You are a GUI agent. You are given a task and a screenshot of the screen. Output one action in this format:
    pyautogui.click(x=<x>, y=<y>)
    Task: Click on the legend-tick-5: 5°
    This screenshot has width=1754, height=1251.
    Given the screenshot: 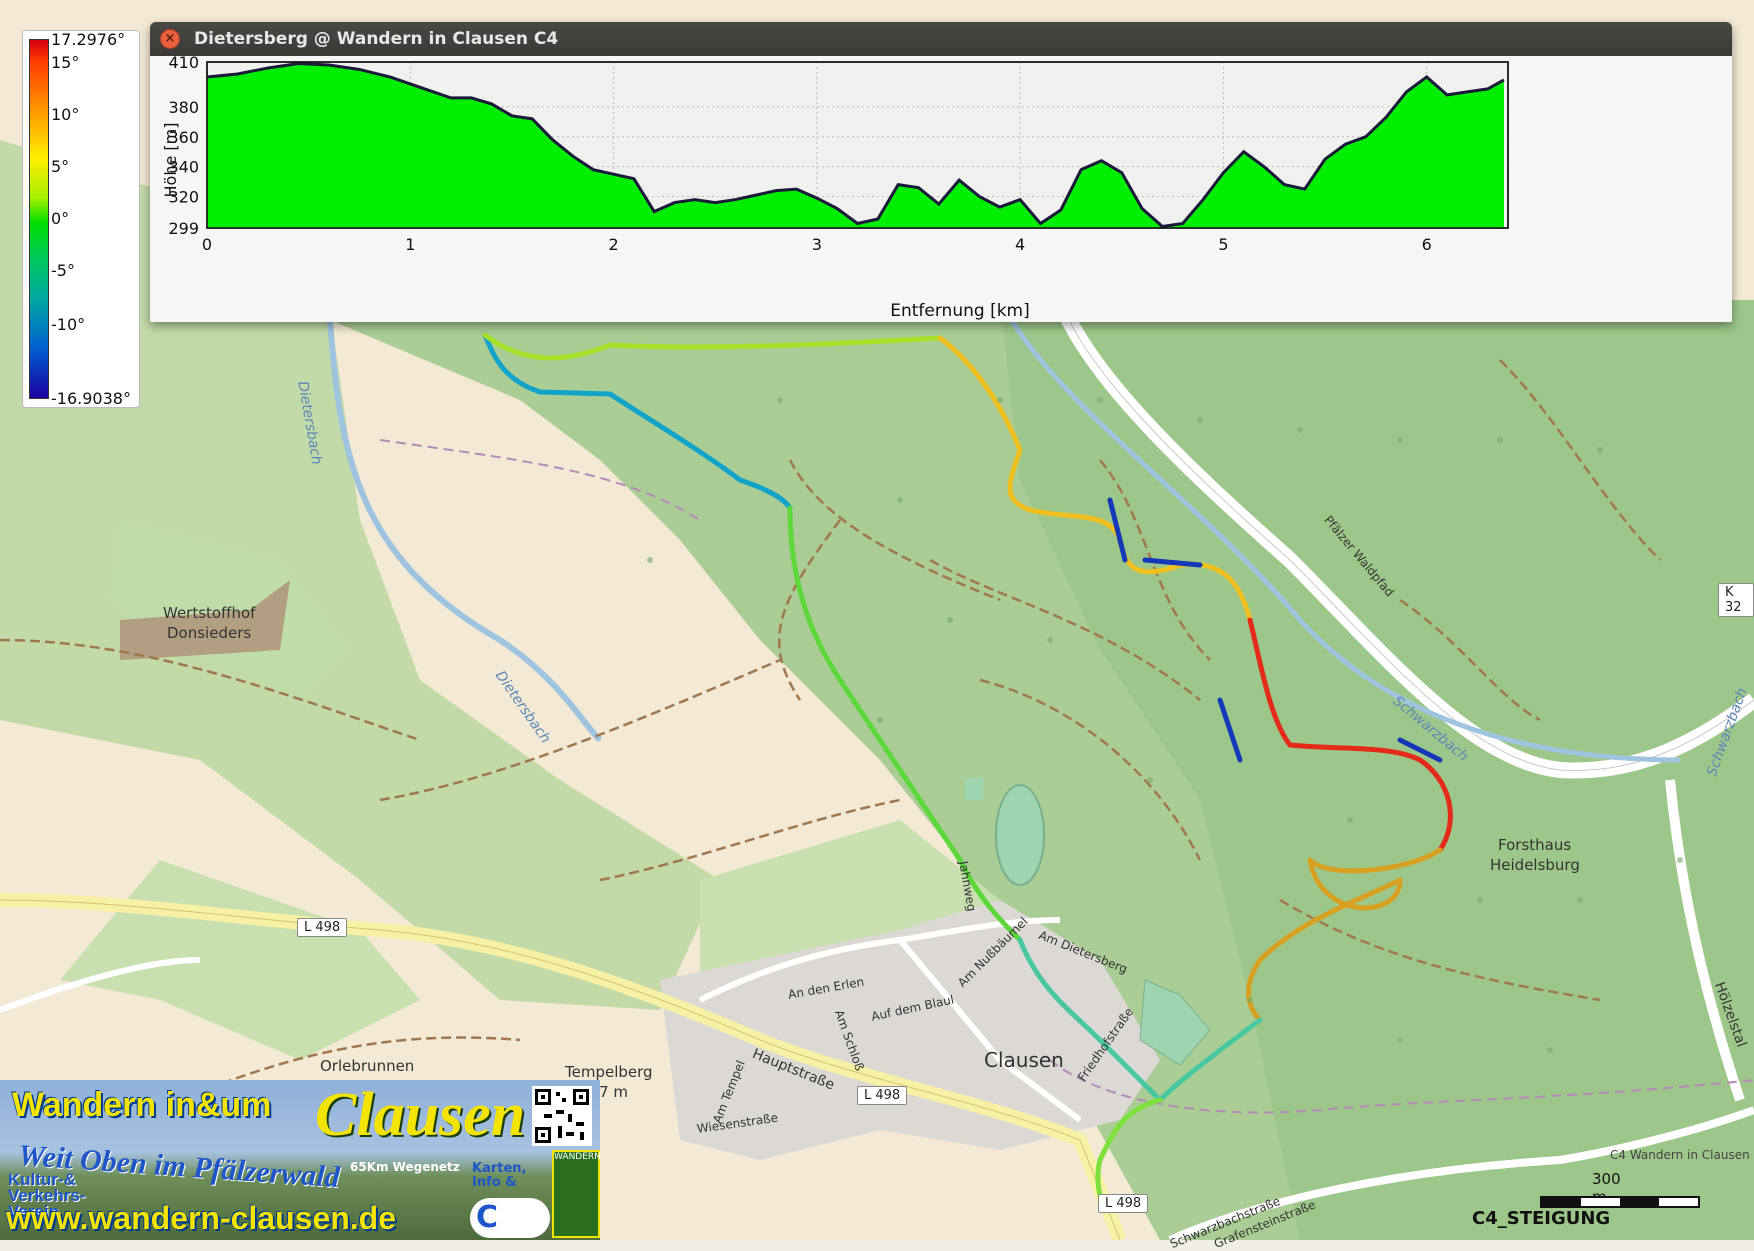 What is the action you would take?
    pyautogui.click(x=60, y=166)
    